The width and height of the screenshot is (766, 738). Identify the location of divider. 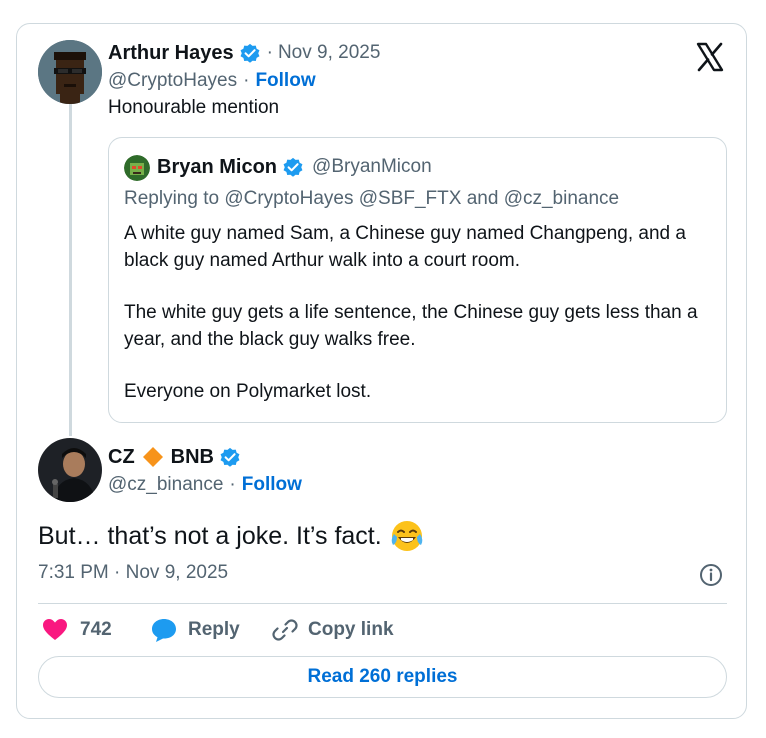
(382, 603).